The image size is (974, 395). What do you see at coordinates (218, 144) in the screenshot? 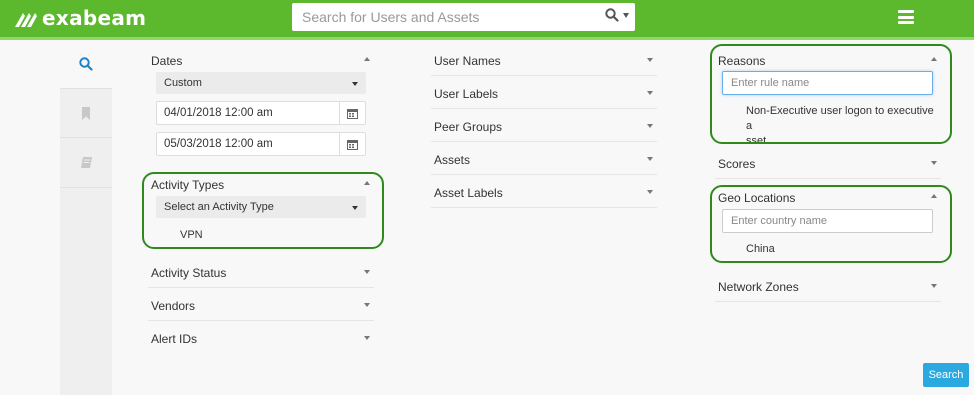
I see `end-date-value: 05/03/2018 12:00 am` at bounding box center [218, 144].